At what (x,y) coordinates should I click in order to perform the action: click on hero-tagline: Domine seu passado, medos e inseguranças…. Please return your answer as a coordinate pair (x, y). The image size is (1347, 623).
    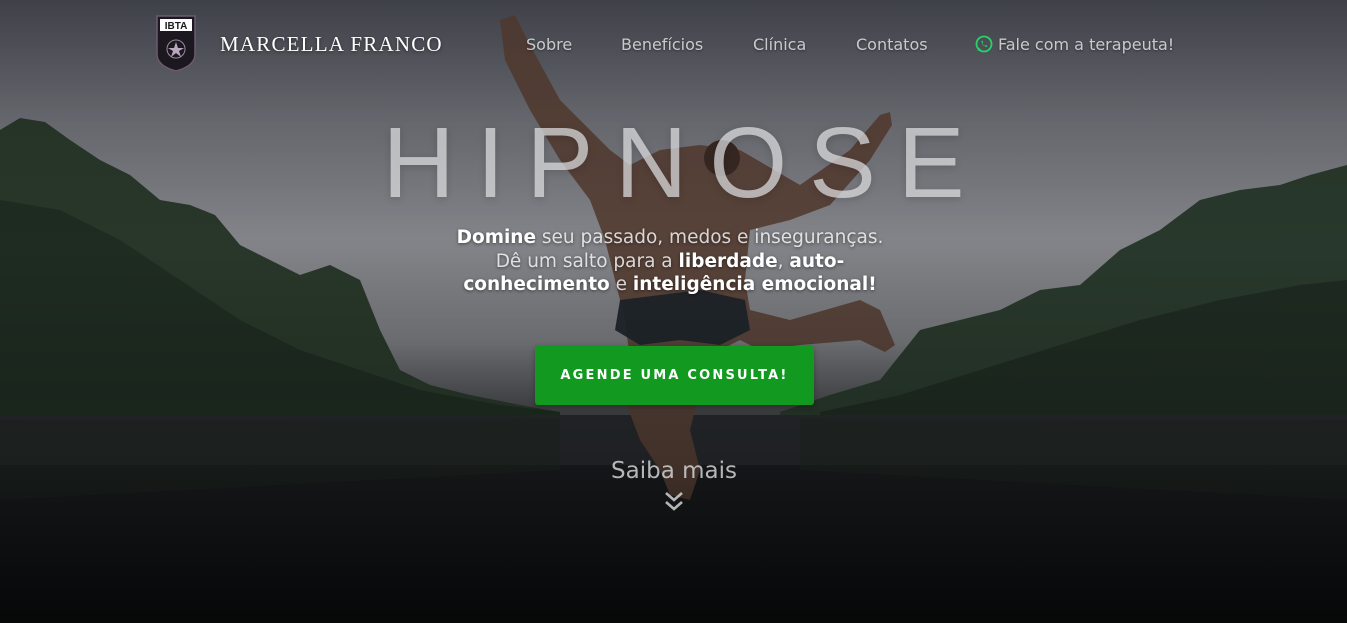
    Looking at the image, I should click on (670, 261).